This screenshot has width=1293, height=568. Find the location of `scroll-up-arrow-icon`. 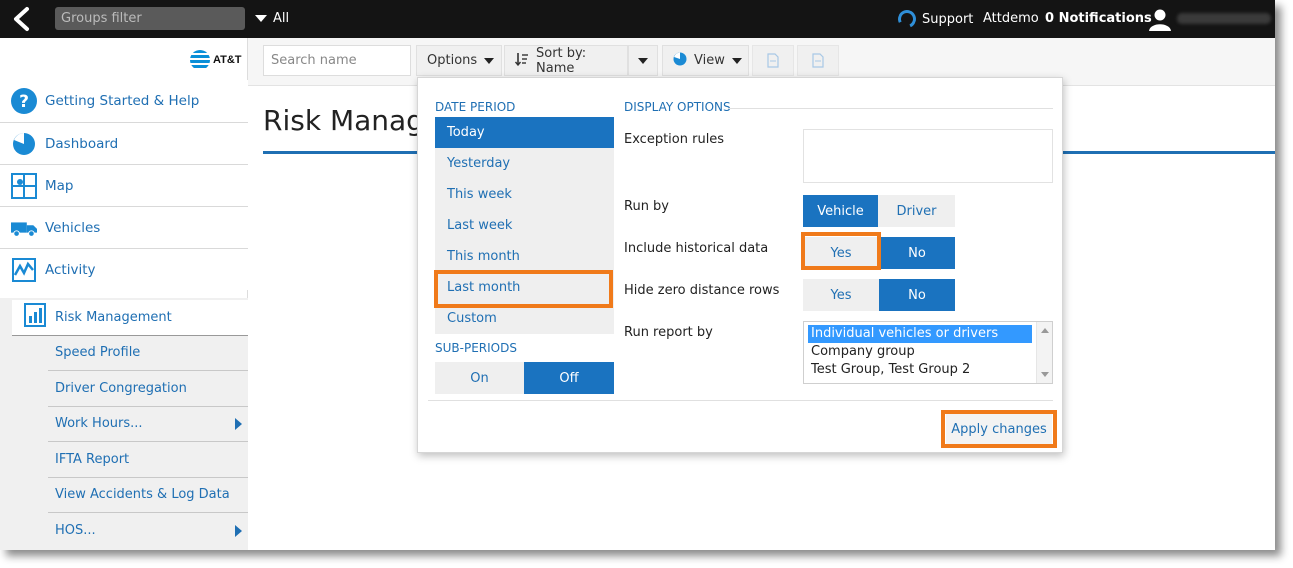

scroll-up-arrow-icon is located at coordinates (1045, 330).